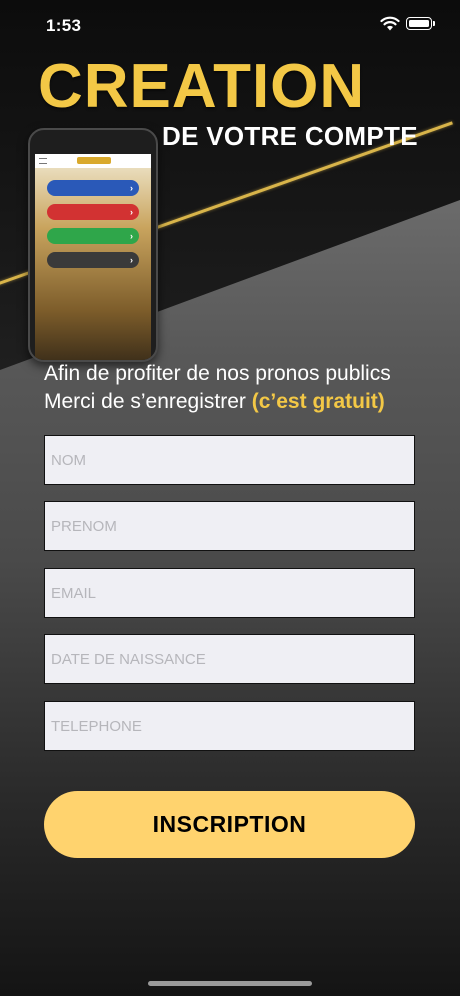  Describe the element at coordinates (230, 983) in the screenshot. I see `home-indicator` at that location.